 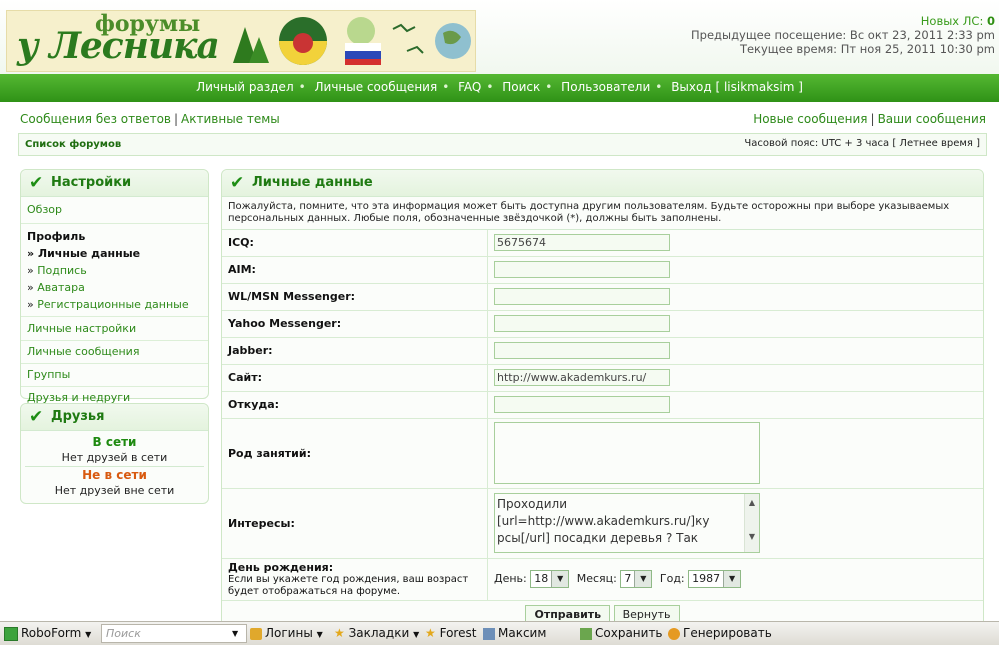 I want to click on aim-label: AIM:, so click(x=355, y=270).